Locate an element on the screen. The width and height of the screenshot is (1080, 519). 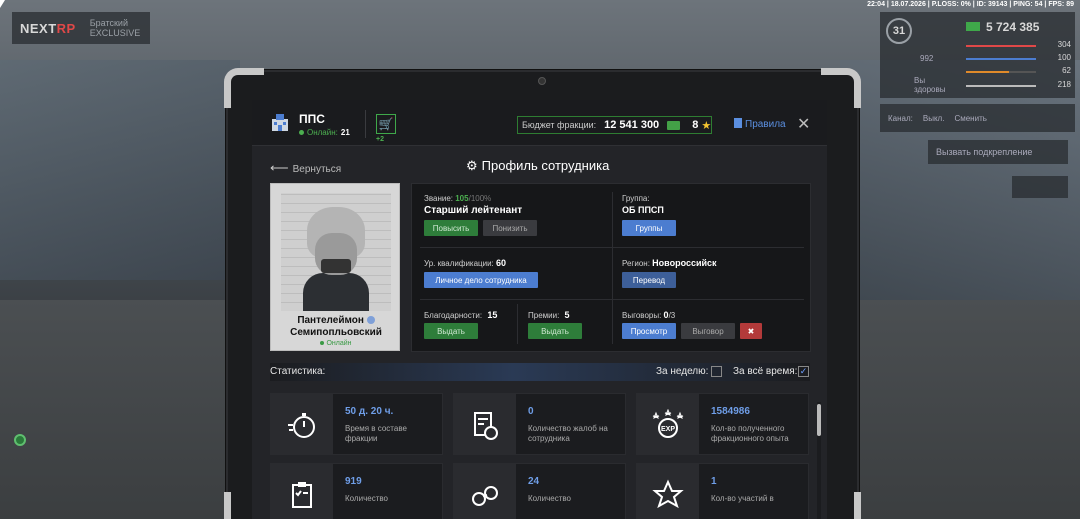
reprimands: Выговоры: 0/3 is located at coordinates (649, 315).